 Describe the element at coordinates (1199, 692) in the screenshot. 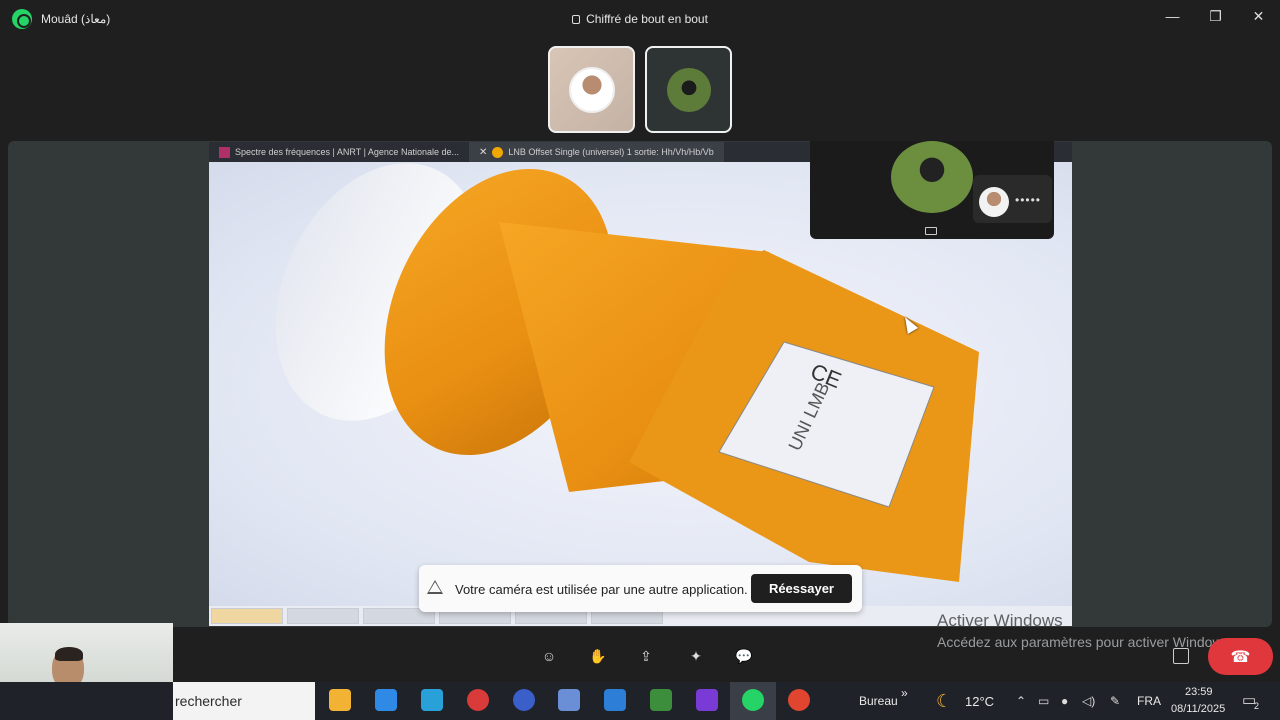

I see `clock-time: 23:59` at that location.